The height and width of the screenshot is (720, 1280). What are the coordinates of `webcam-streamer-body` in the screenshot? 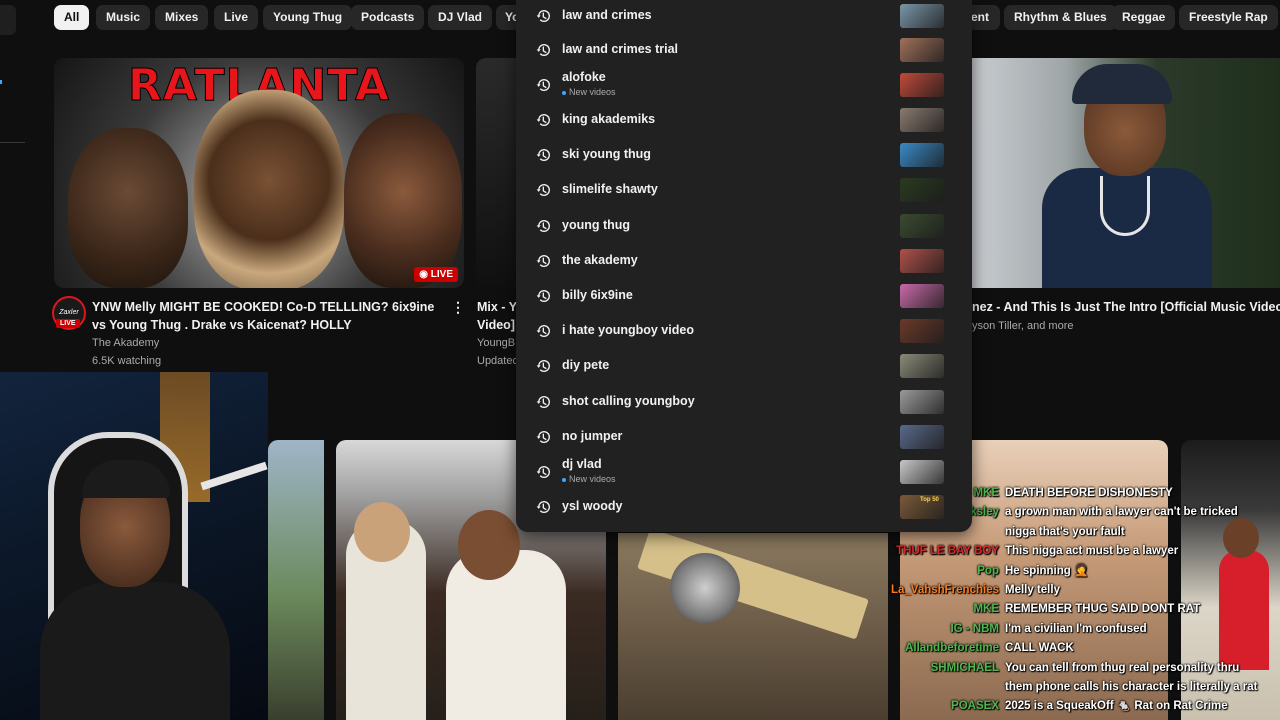 It's located at (135, 651).